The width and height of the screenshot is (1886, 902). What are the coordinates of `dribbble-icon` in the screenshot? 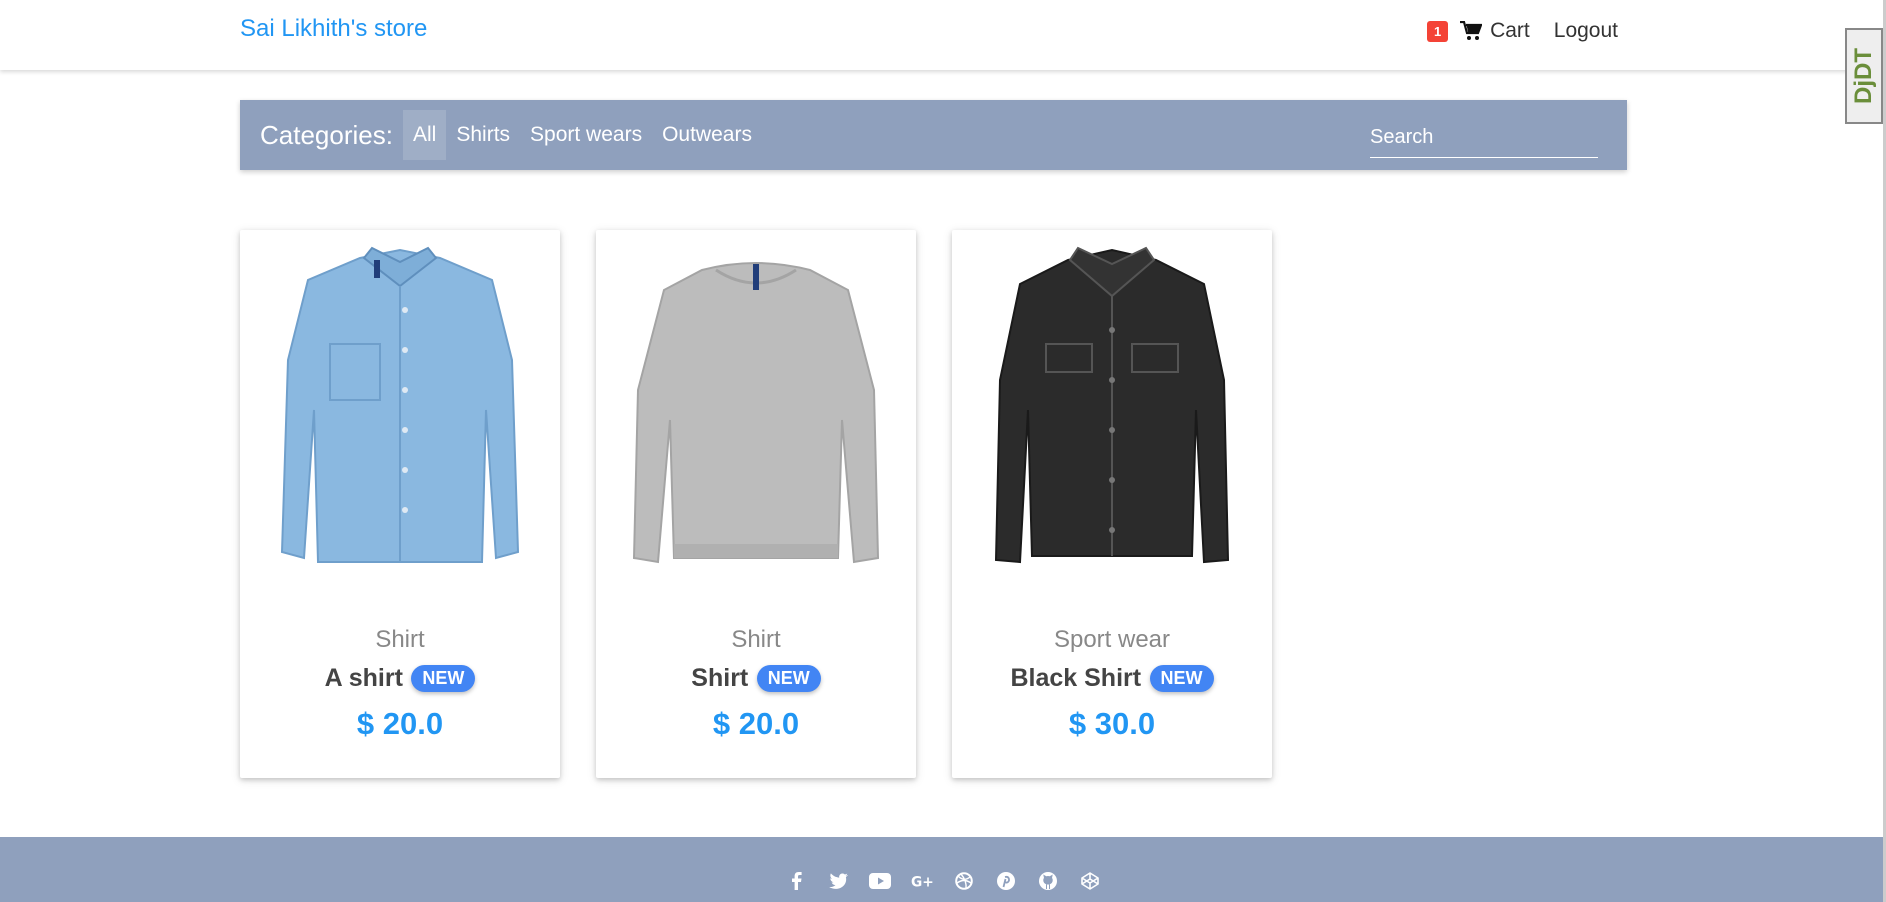 It's located at (964, 881).